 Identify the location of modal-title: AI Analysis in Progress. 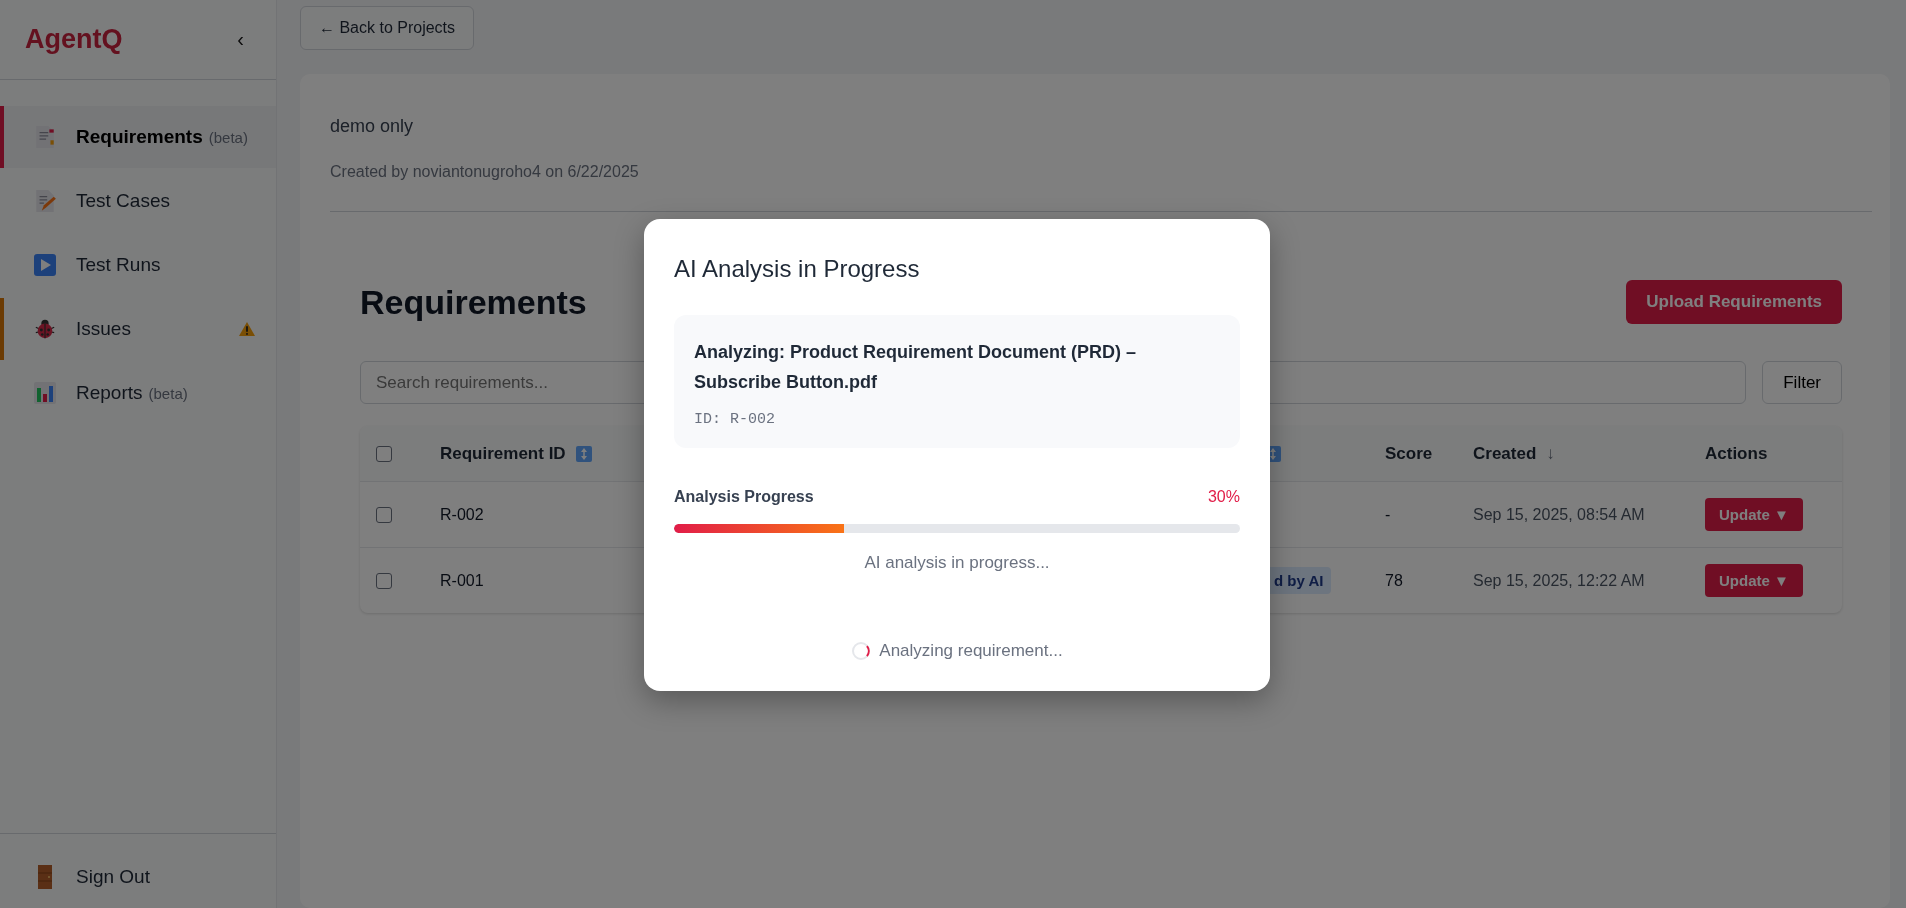
(797, 269).